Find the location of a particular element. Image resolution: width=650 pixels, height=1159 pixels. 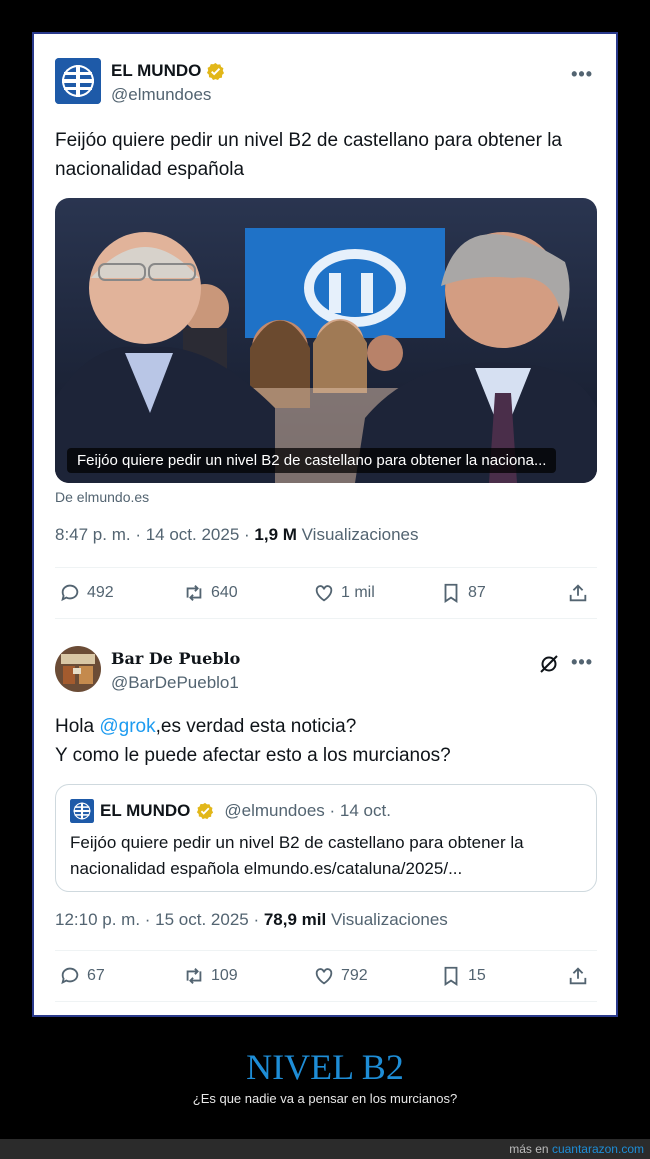

like-count: 792 is located at coordinates (354, 975).